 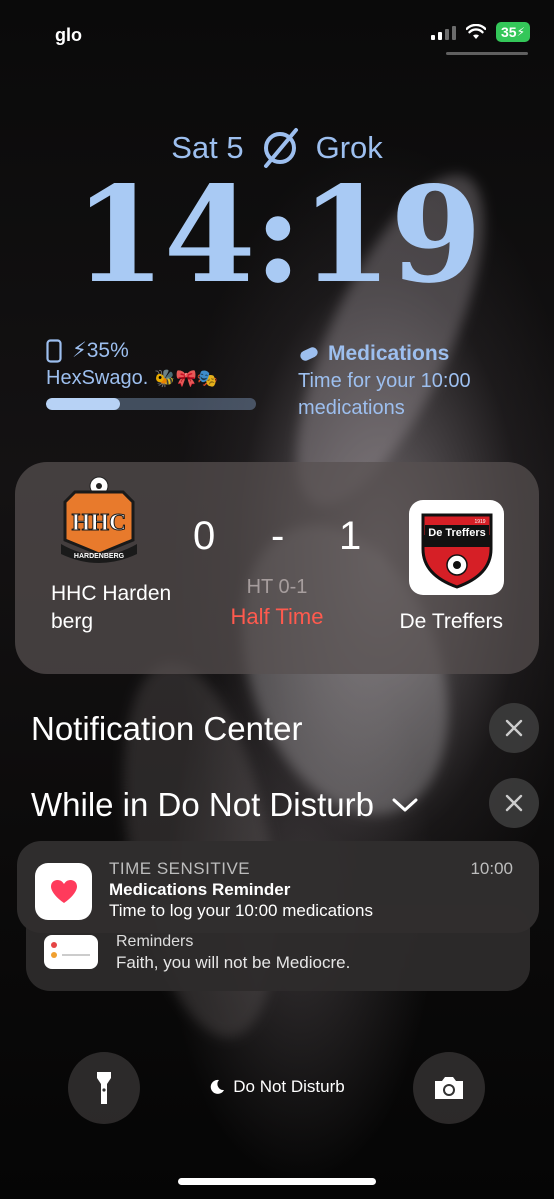 I want to click on decorative-bow-icon: 🐝🎀🎭, so click(x=186, y=378).